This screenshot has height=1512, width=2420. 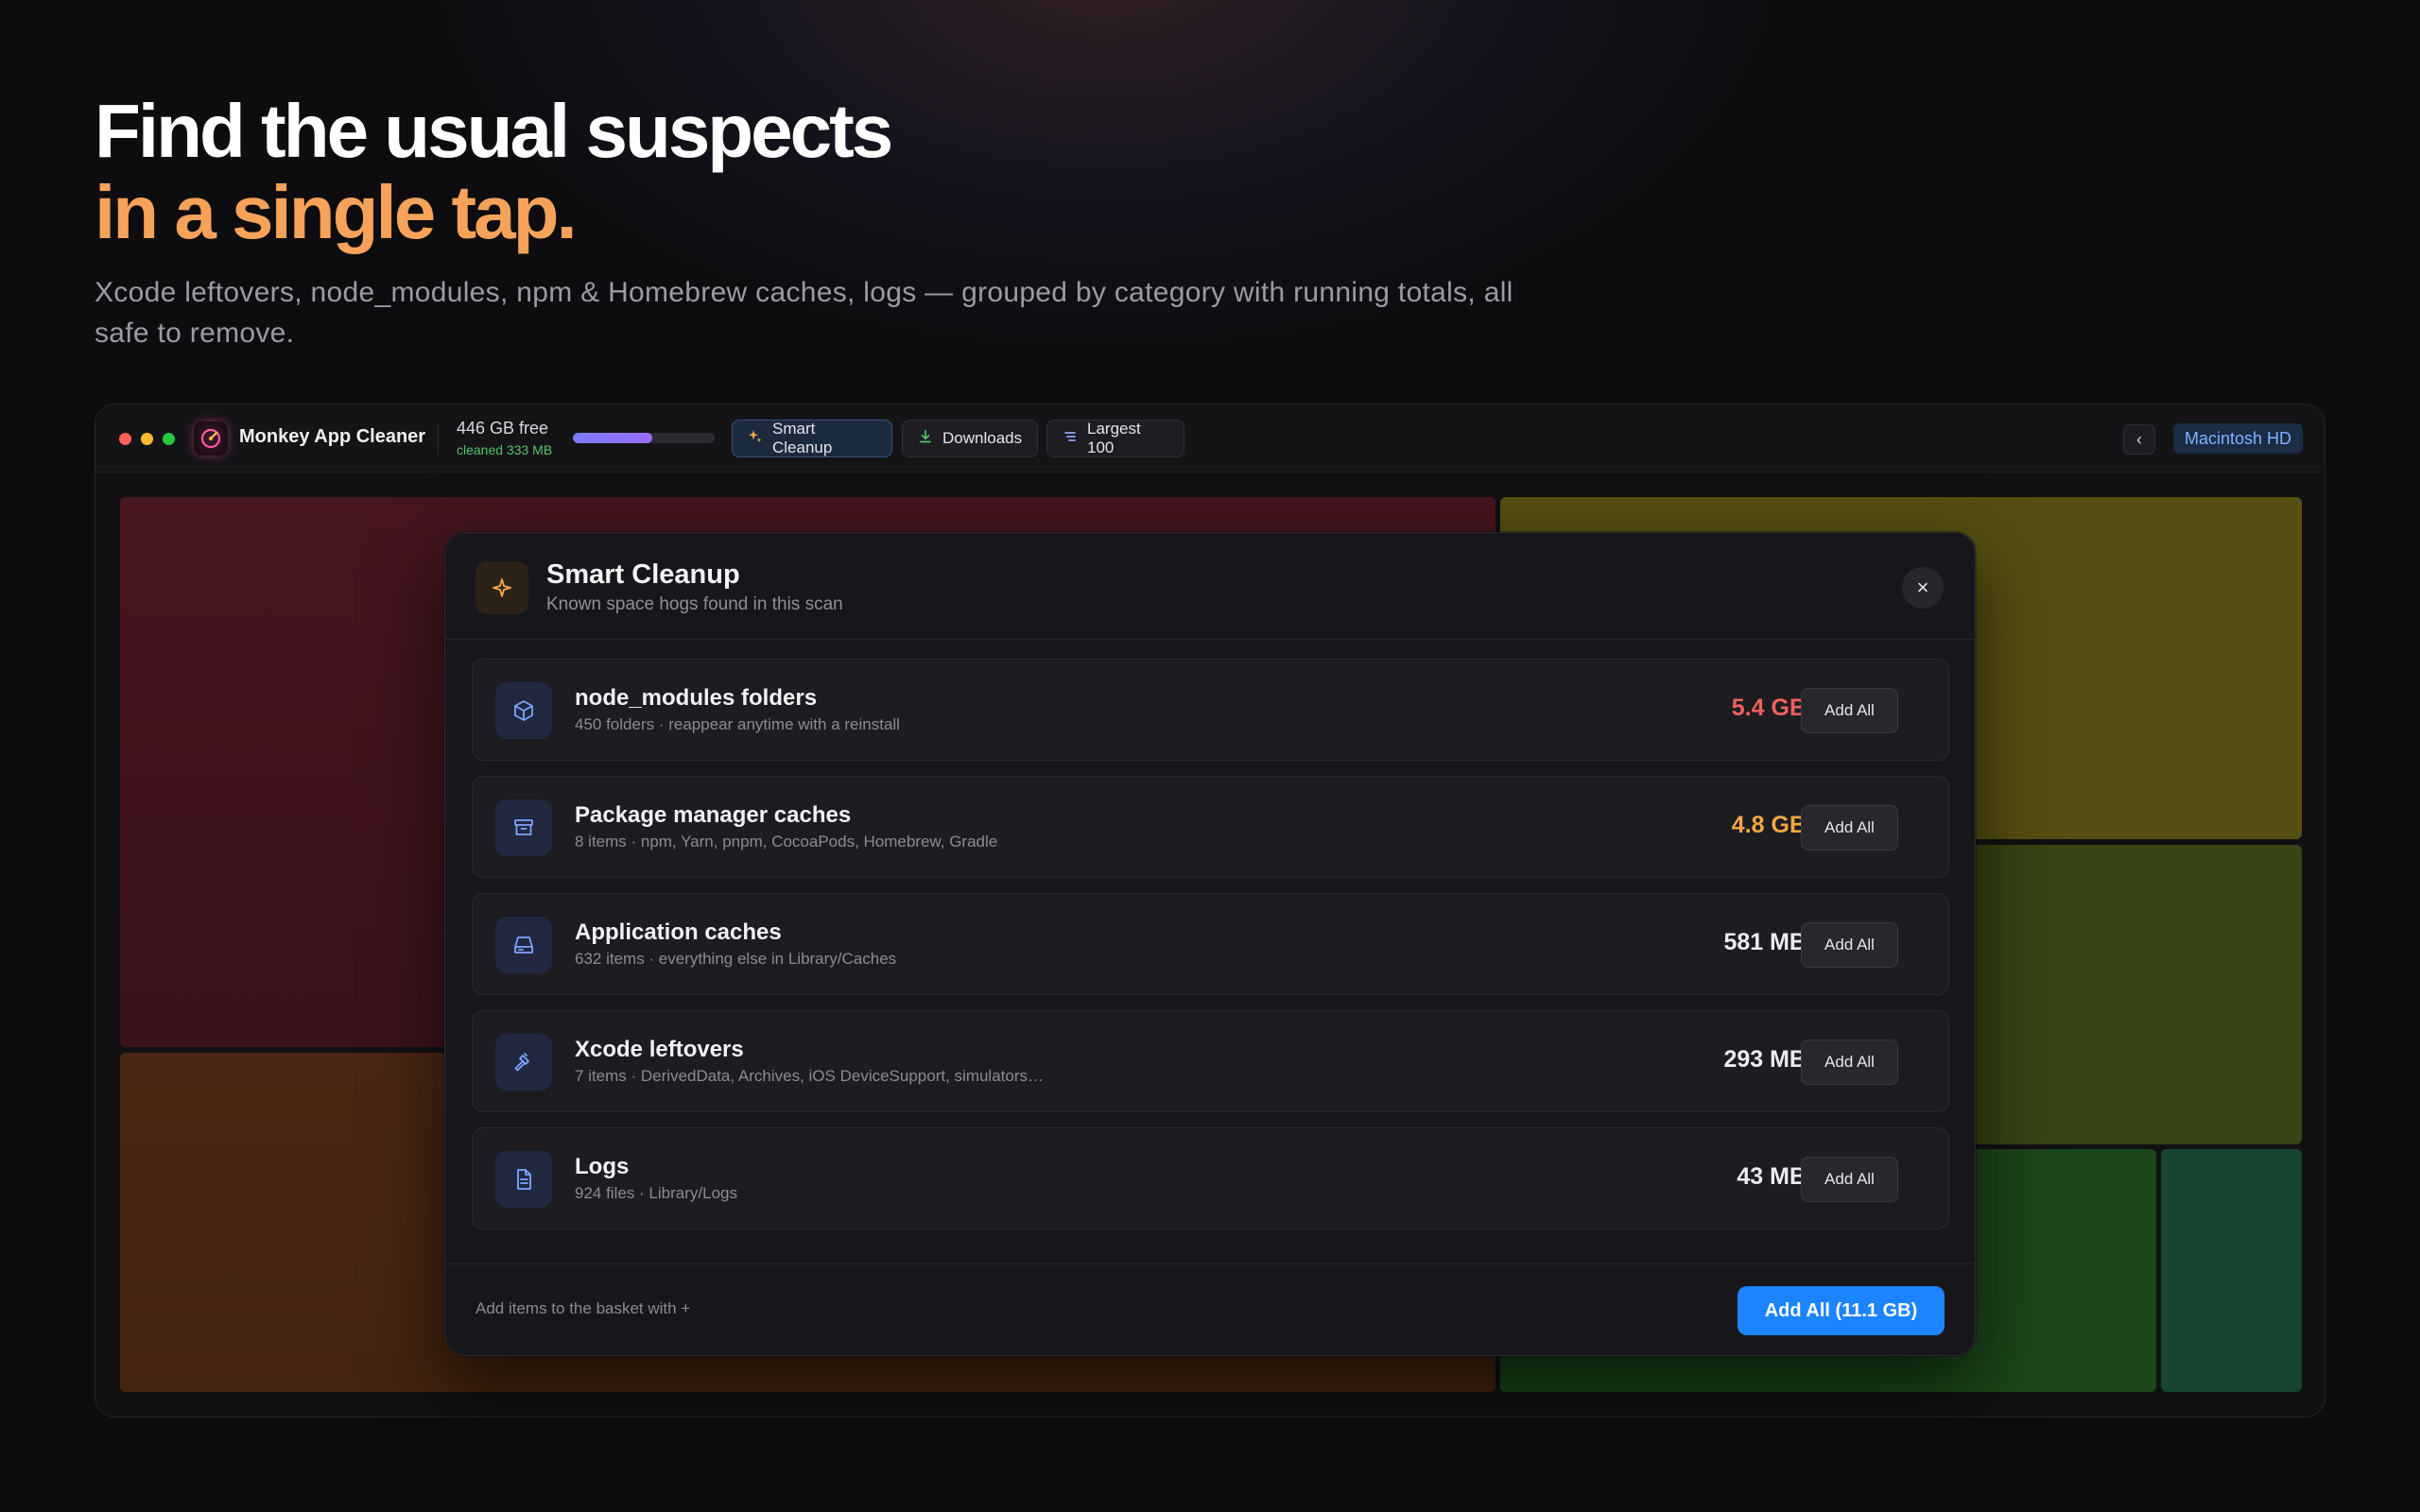 What do you see at coordinates (523, 710) in the screenshot?
I see `cube-icon` at bounding box center [523, 710].